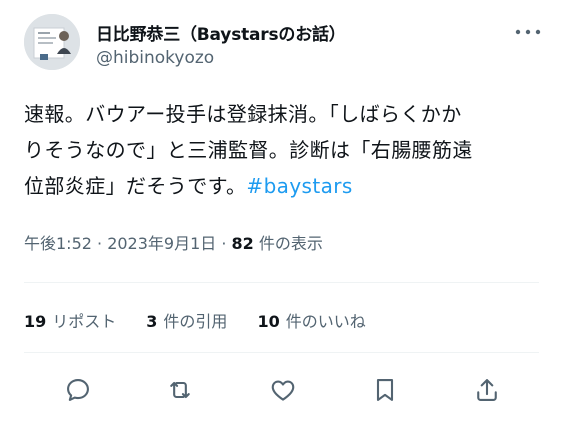 The width and height of the screenshot is (563, 421). Describe the element at coordinates (299, 186) in the screenshot. I see `hashtag-link: #baystars` at that location.